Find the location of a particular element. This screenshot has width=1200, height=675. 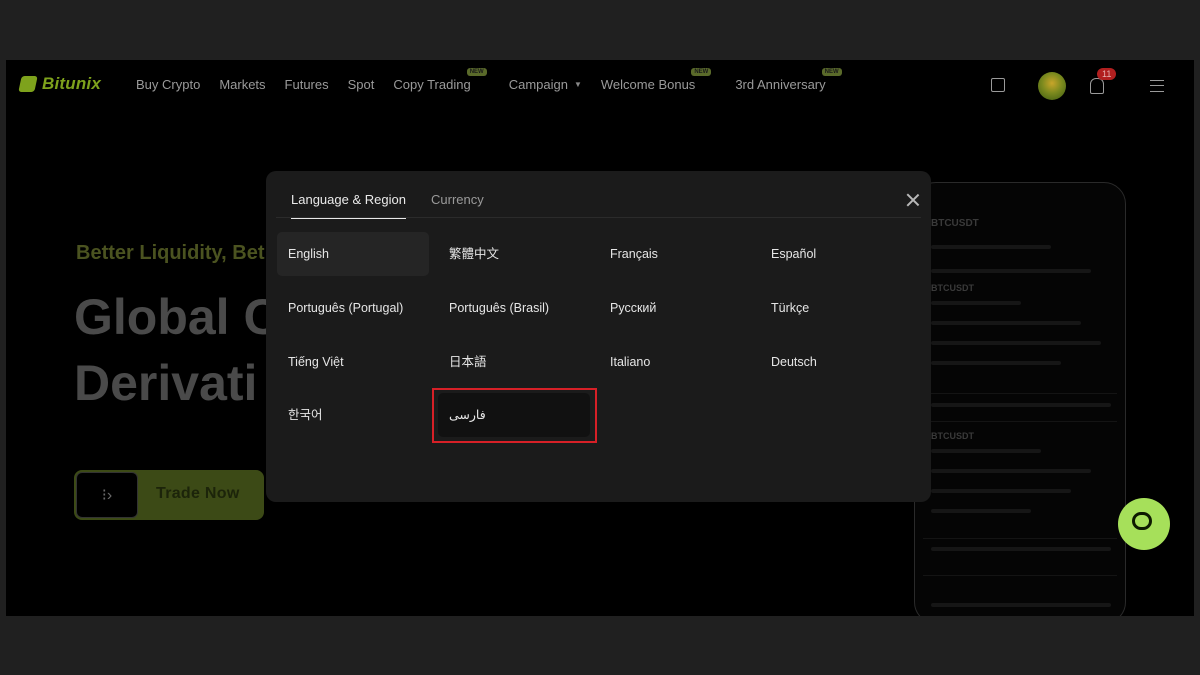

nav-3rd-anniversary: 3rd Anniversary NEW is located at coordinates (788, 80).